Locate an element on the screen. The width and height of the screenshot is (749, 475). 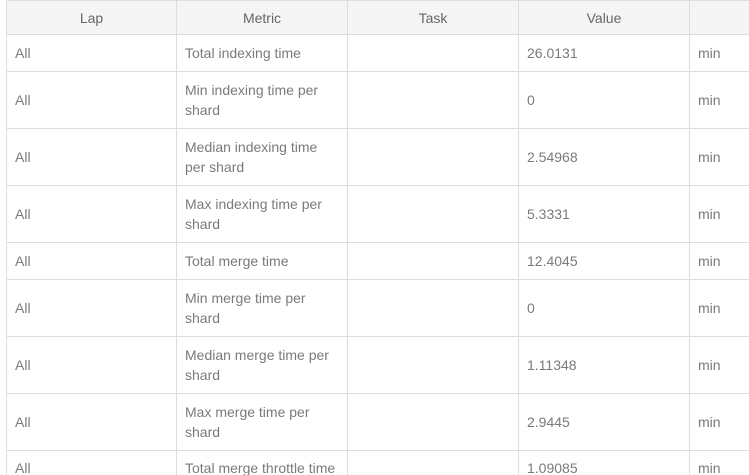
table-row: All Max merge time per shard 2.9445 min is located at coordinates (377, 422).